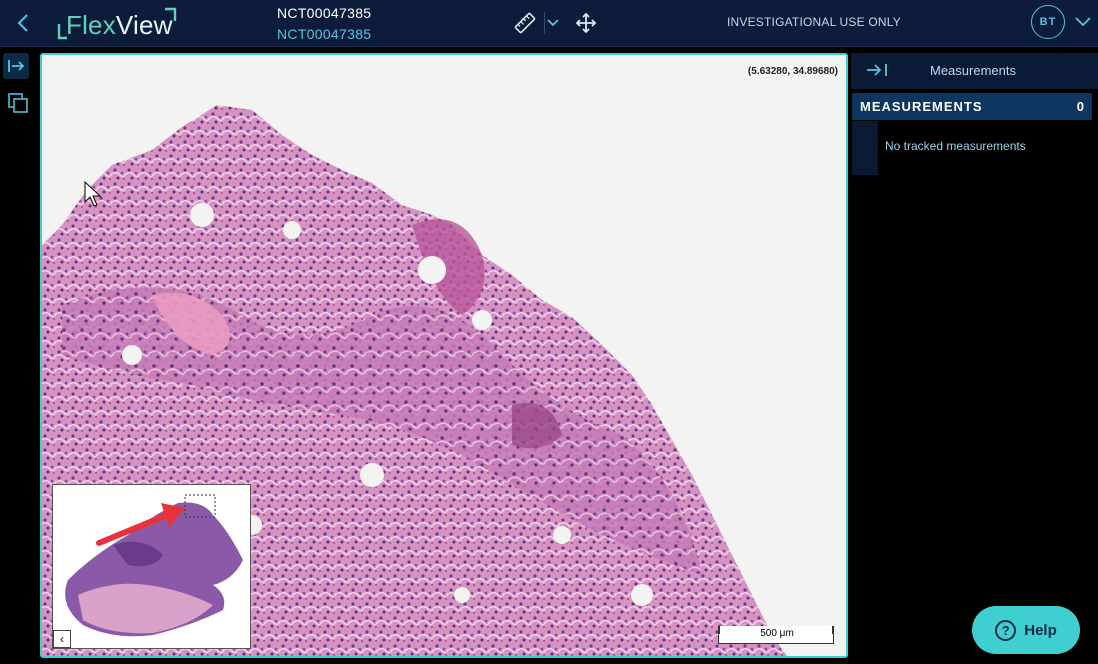  I want to click on chevron-left-icon, so click(22, 23).